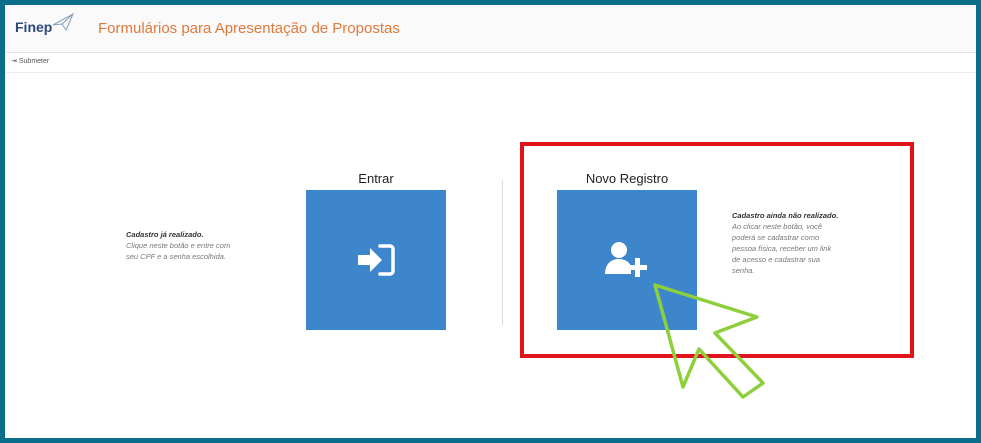 This screenshot has height=443, width=981. What do you see at coordinates (63, 22) in the screenshot?
I see `paper-plane-icon` at bounding box center [63, 22].